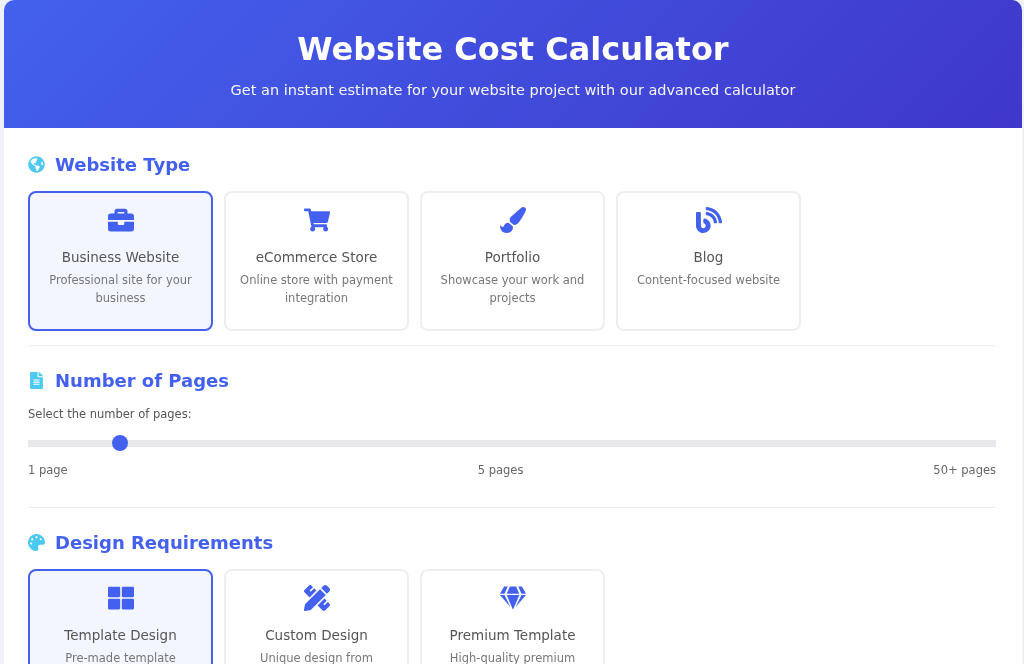  Describe the element at coordinates (316, 657) in the screenshot. I see `option-description: Unique design from` at that location.